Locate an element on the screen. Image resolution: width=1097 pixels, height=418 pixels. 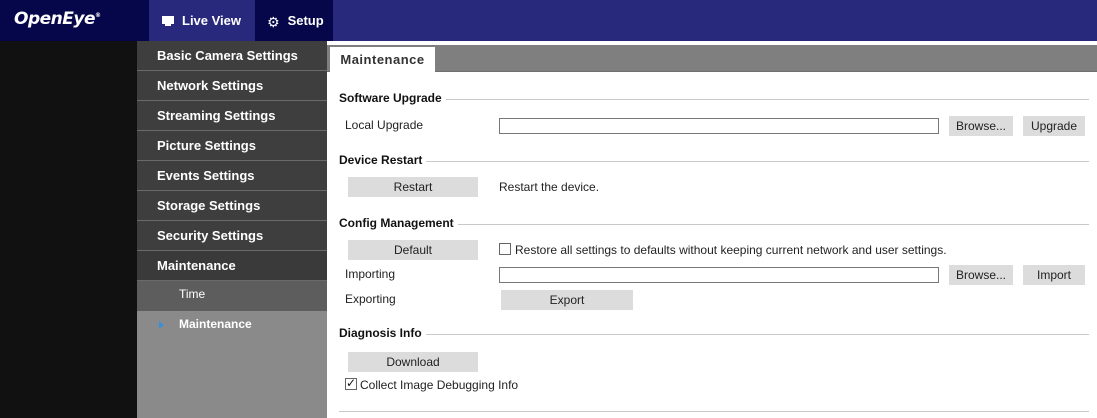
logo-text: OpenEye is located at coordinates (54, 19).